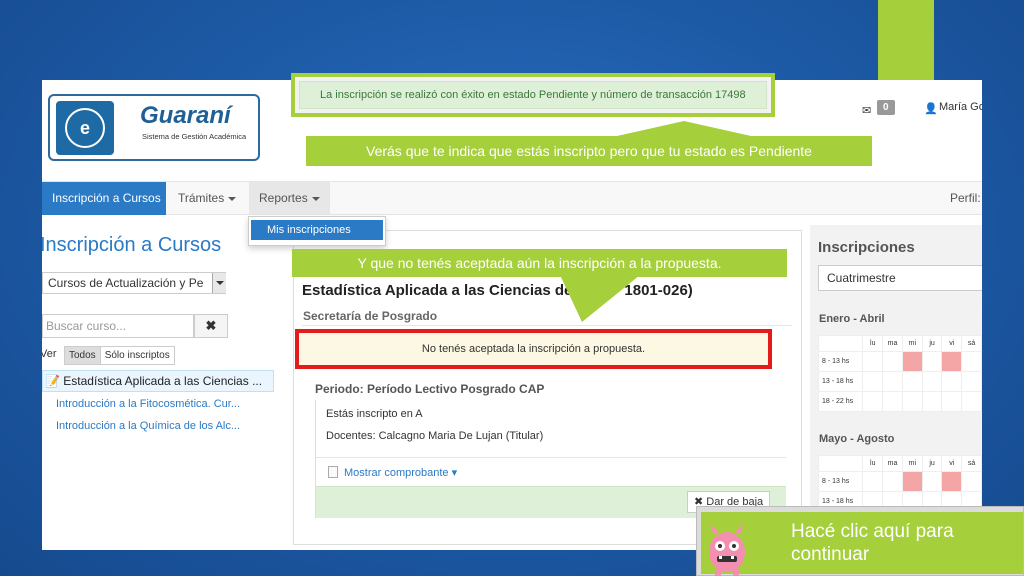 This screenshot has width=1024, height=576. What do you see at coordinates (872, 543) in the screenshot?
I see `continue-text: Hacé clic aquí para continuar` at bounding box center [872, 543].